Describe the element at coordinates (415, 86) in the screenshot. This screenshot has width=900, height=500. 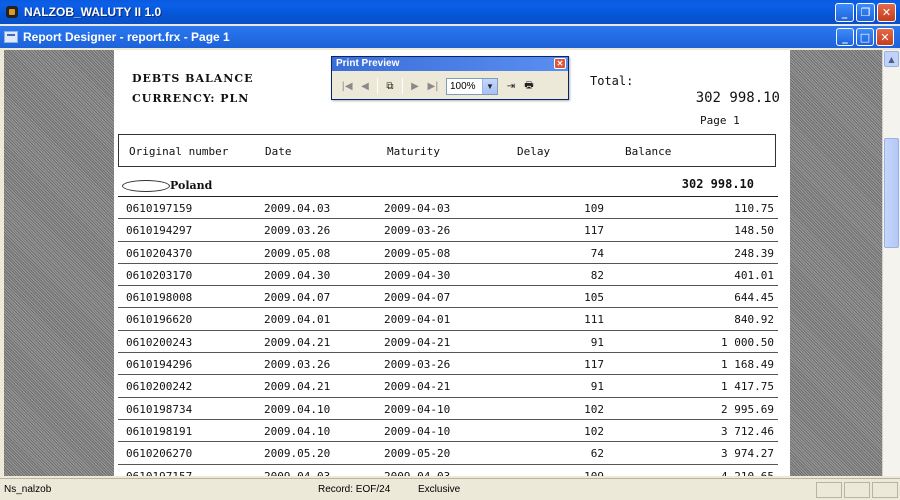
I see `next-page-icon: ▶` at that location.